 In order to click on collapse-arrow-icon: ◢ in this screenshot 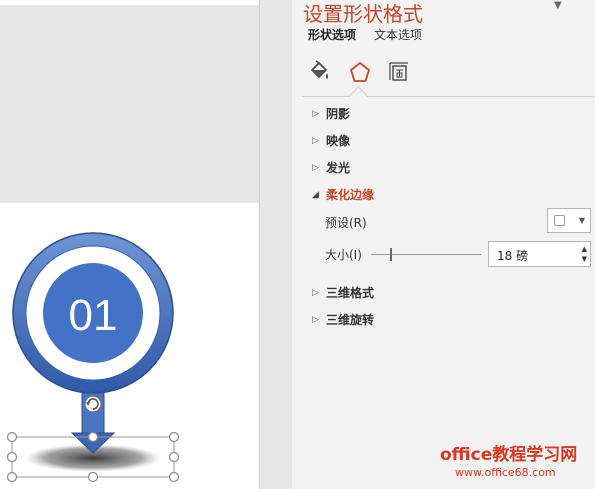, I will do `click(315, 194)`.